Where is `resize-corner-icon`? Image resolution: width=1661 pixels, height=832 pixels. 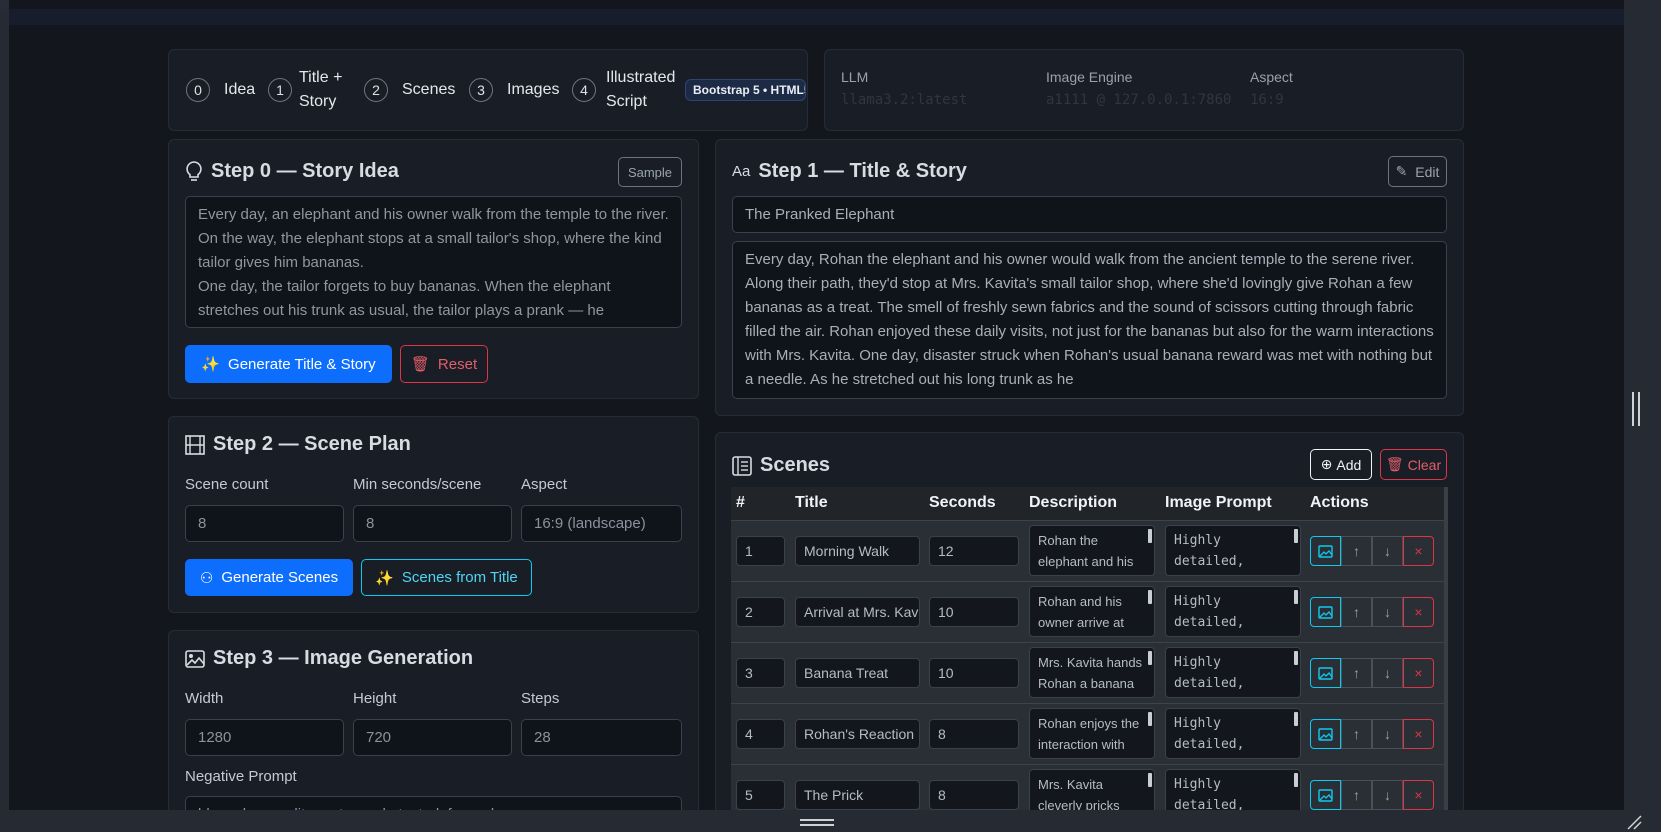
resize-corner-icon is located at coordinates (1634, 822).